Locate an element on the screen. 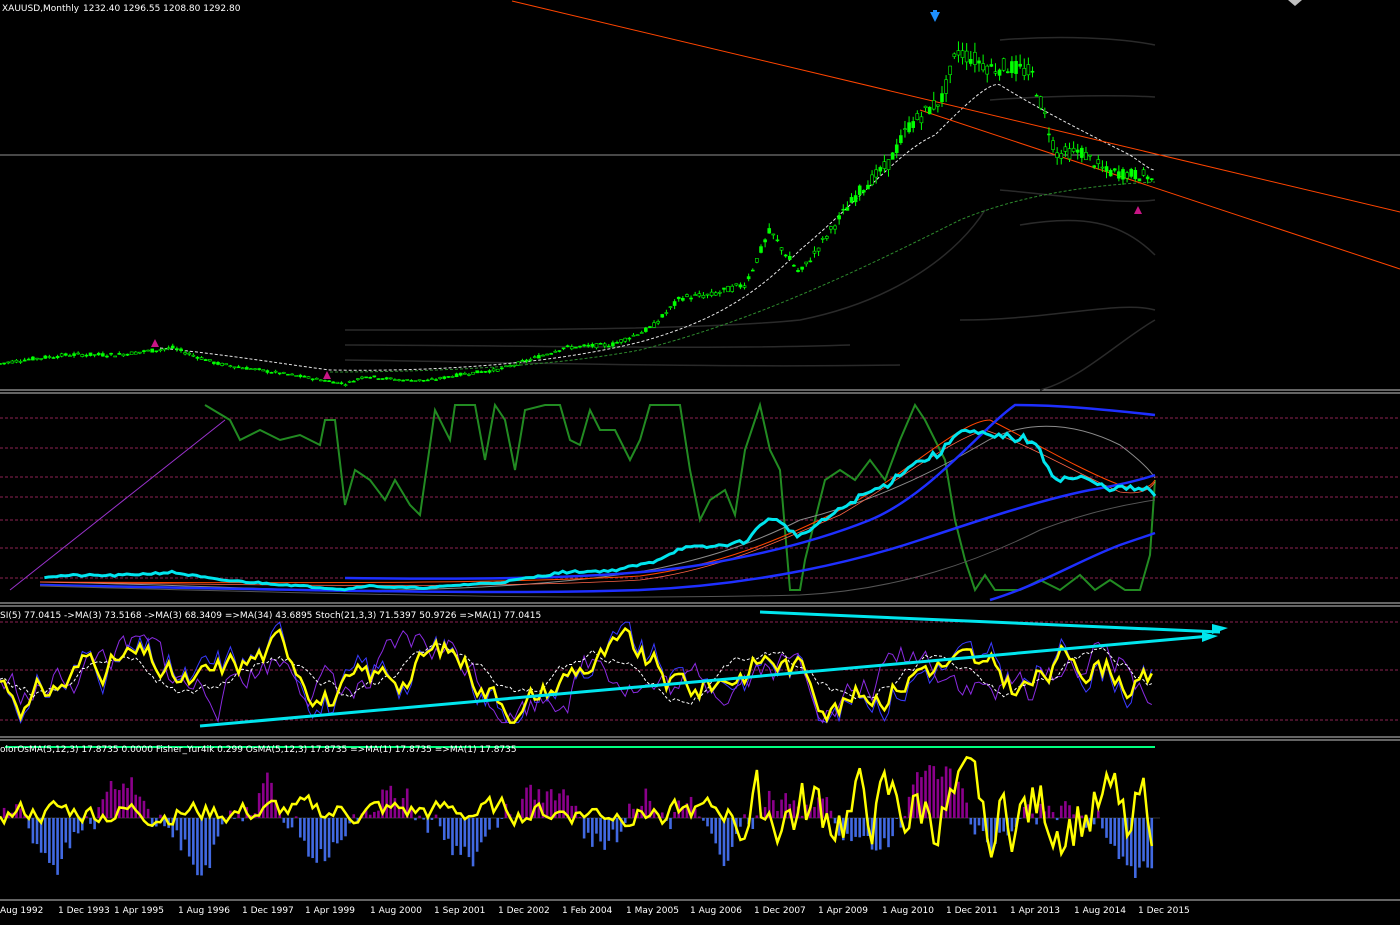 Image resolution: width=1400 pixels, height=925 pixels. time-axis-label: 1 Dec 1993 is located at coordinates (84, 911).